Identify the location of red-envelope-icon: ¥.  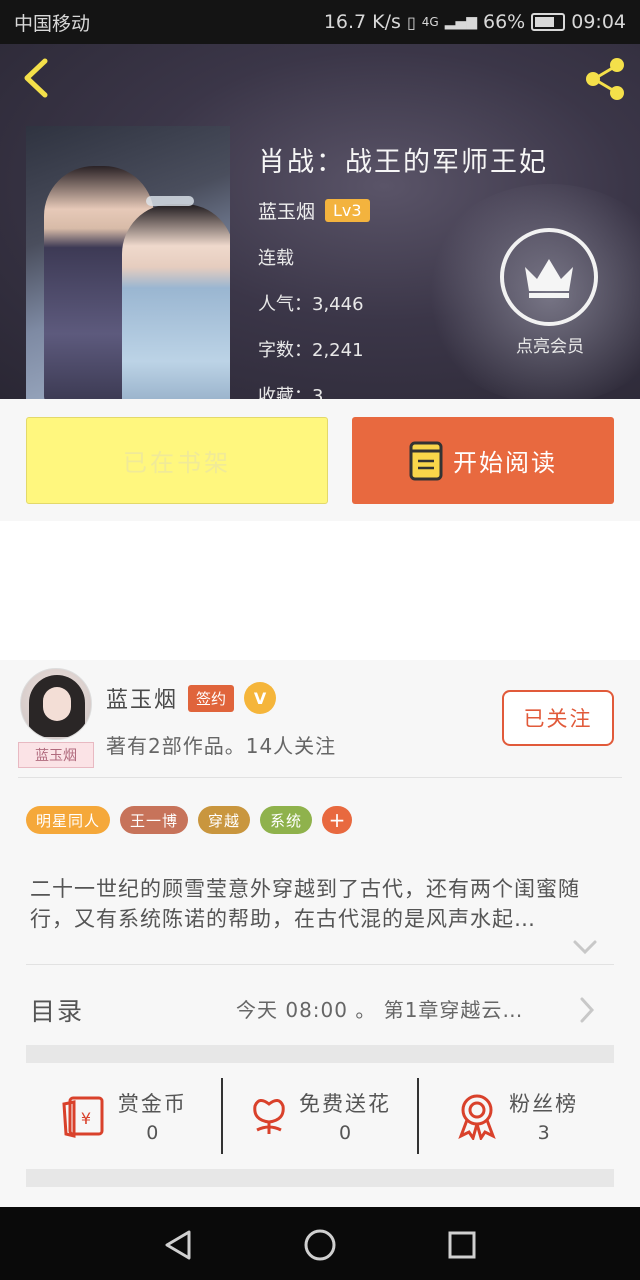
(83, 1117).